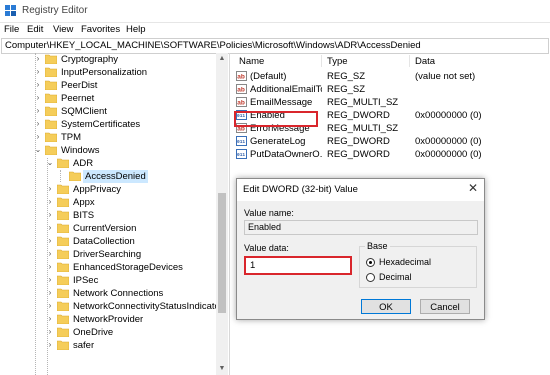  Describe the element at coordinates (390, 89) in the screenshot. I see `value-row: ab AdditionalEmailTo REG_SZ` at that location.